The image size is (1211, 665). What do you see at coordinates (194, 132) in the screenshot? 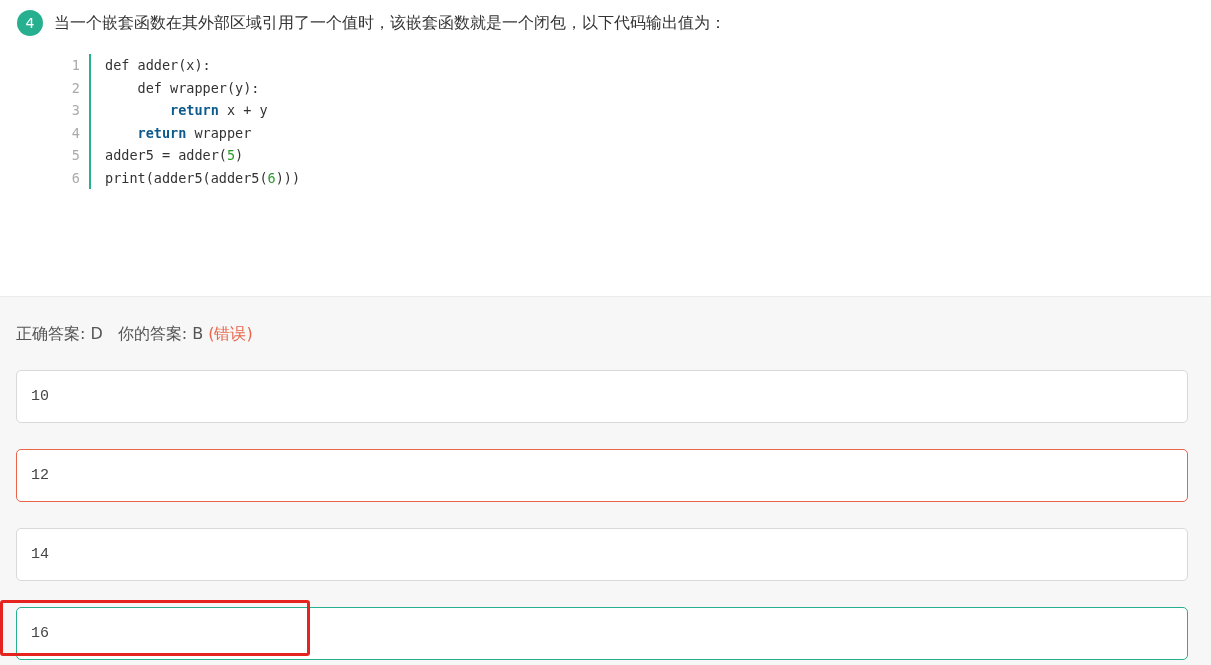
I see `code-line: return wrapper` at bounding box center [194, 132].